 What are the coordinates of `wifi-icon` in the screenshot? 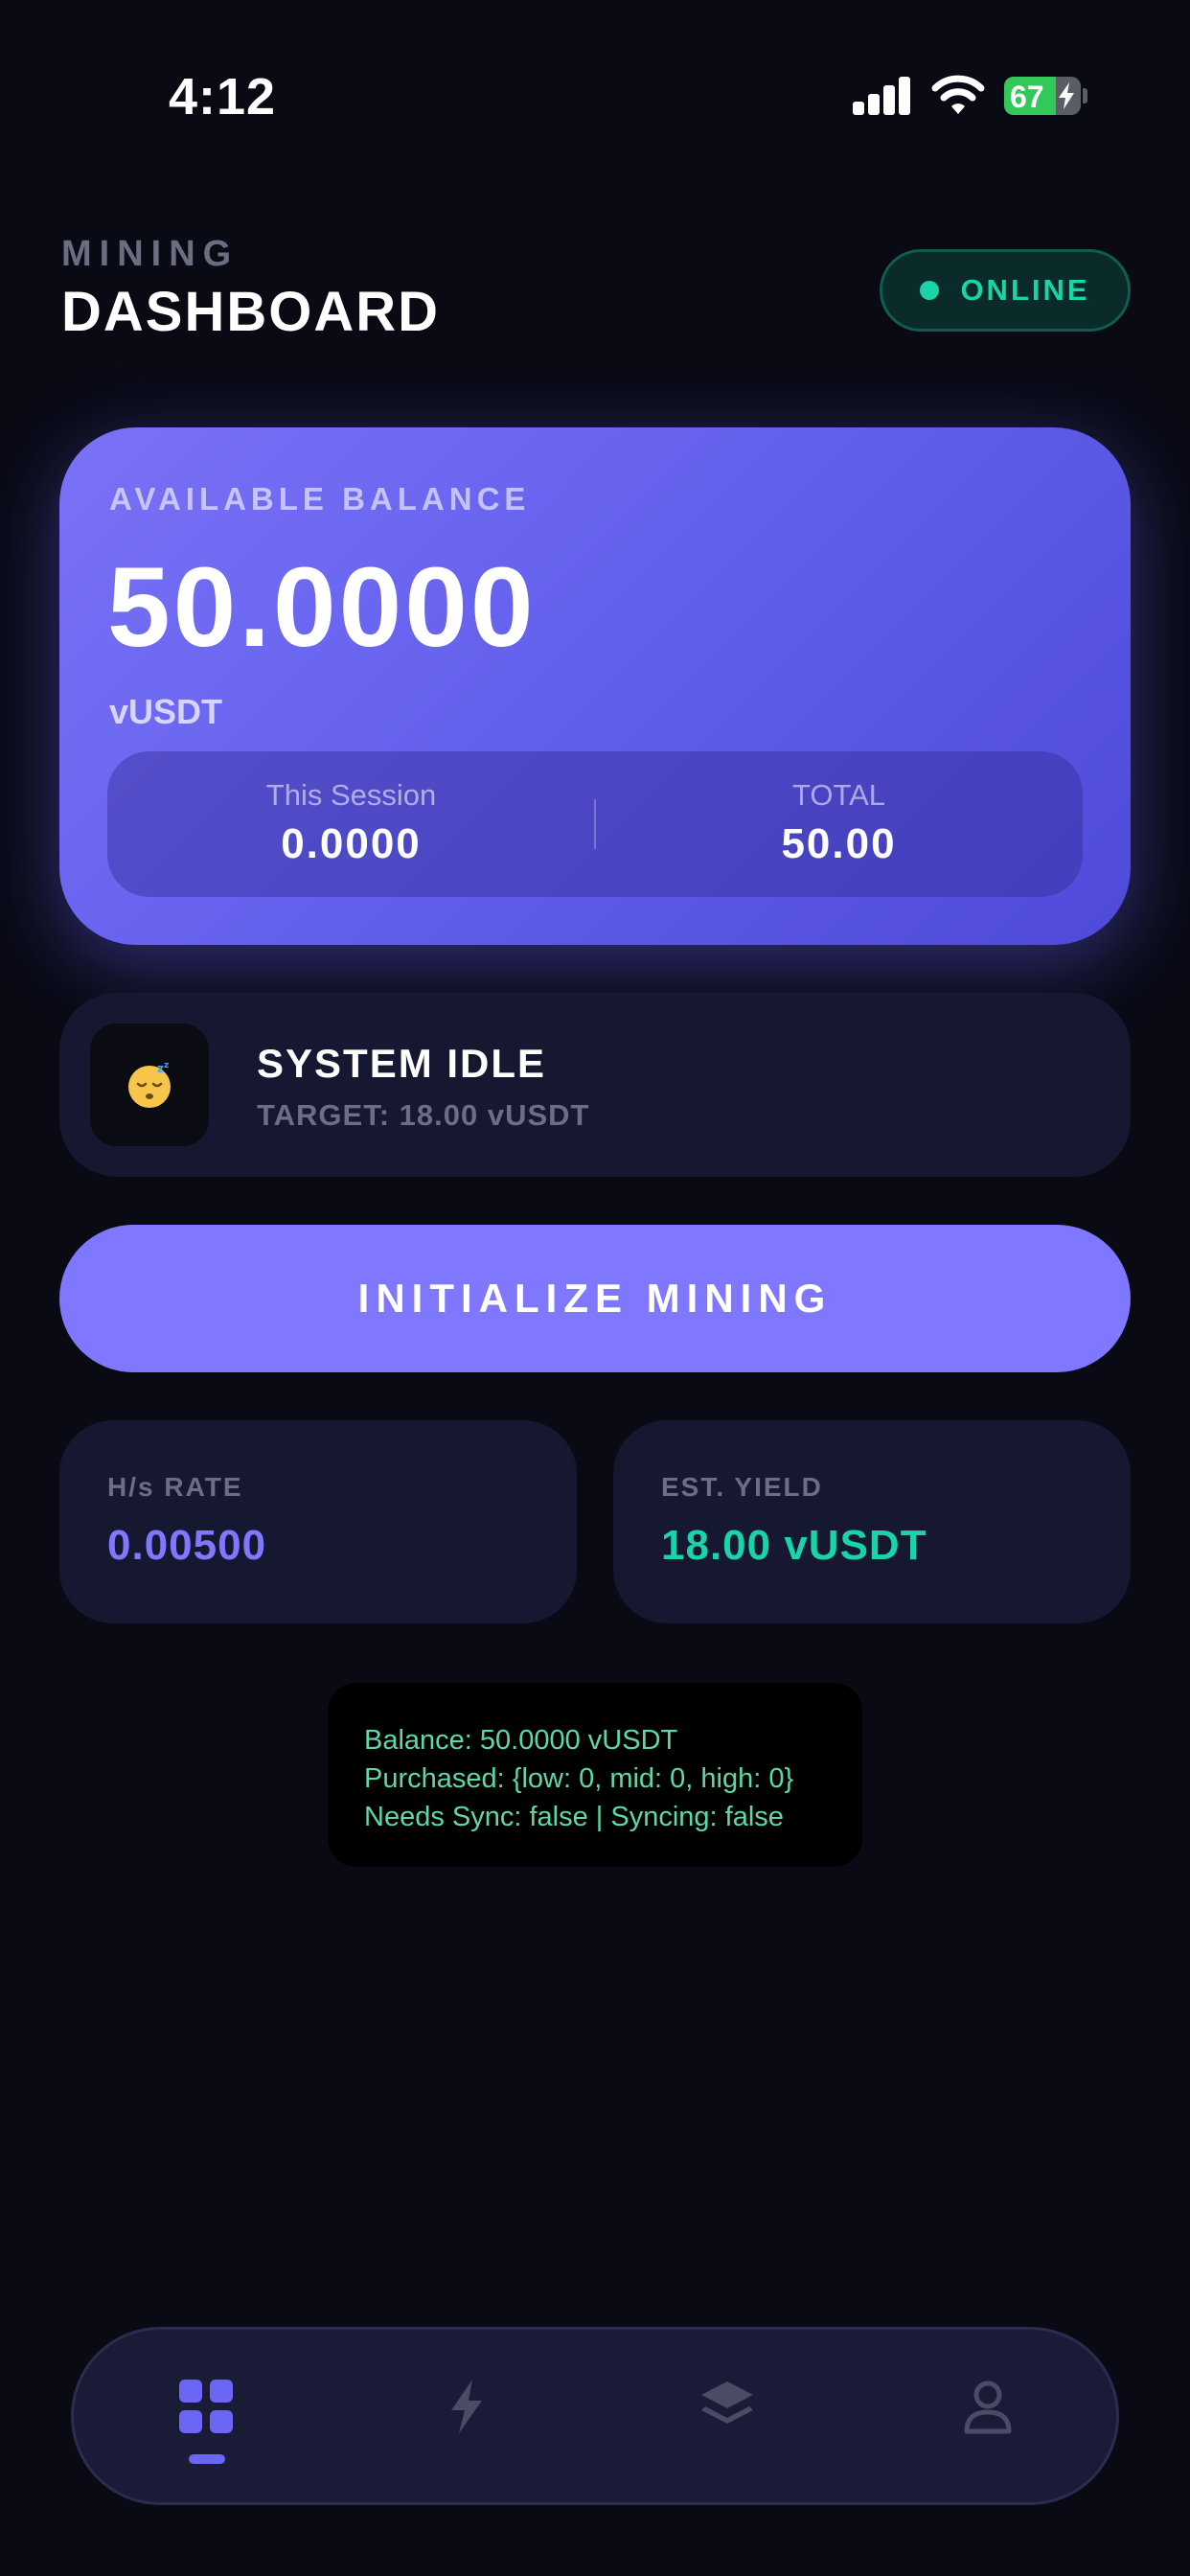 It's located at (958, 94).